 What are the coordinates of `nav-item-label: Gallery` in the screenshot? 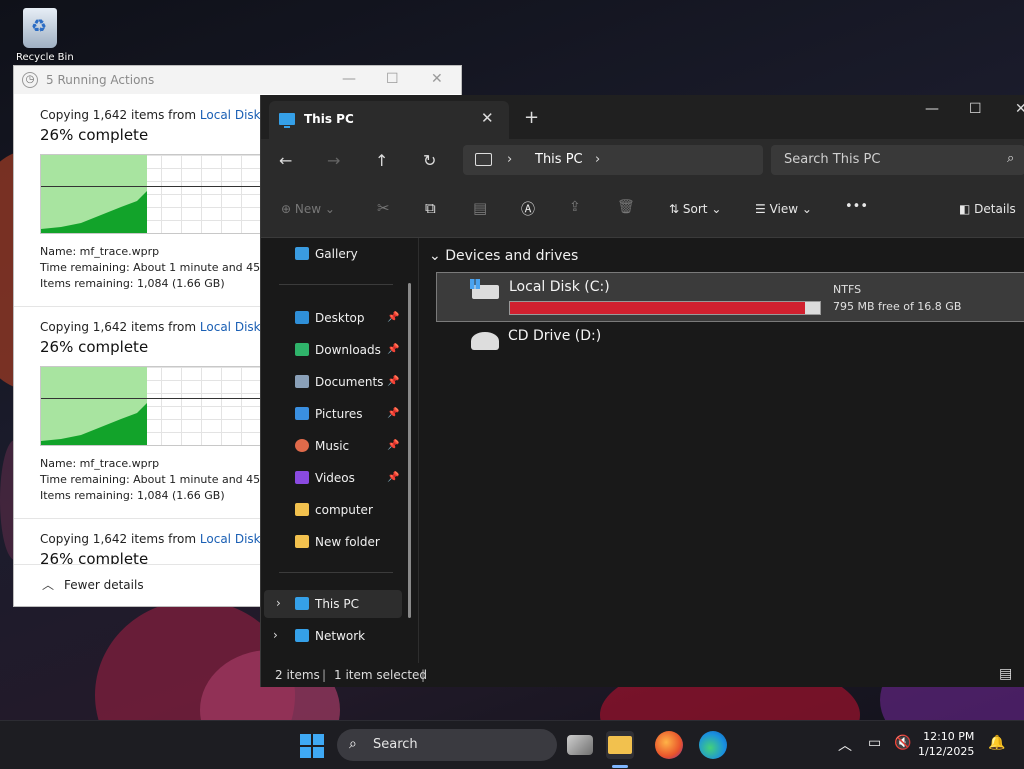 It's located at (336, 254).